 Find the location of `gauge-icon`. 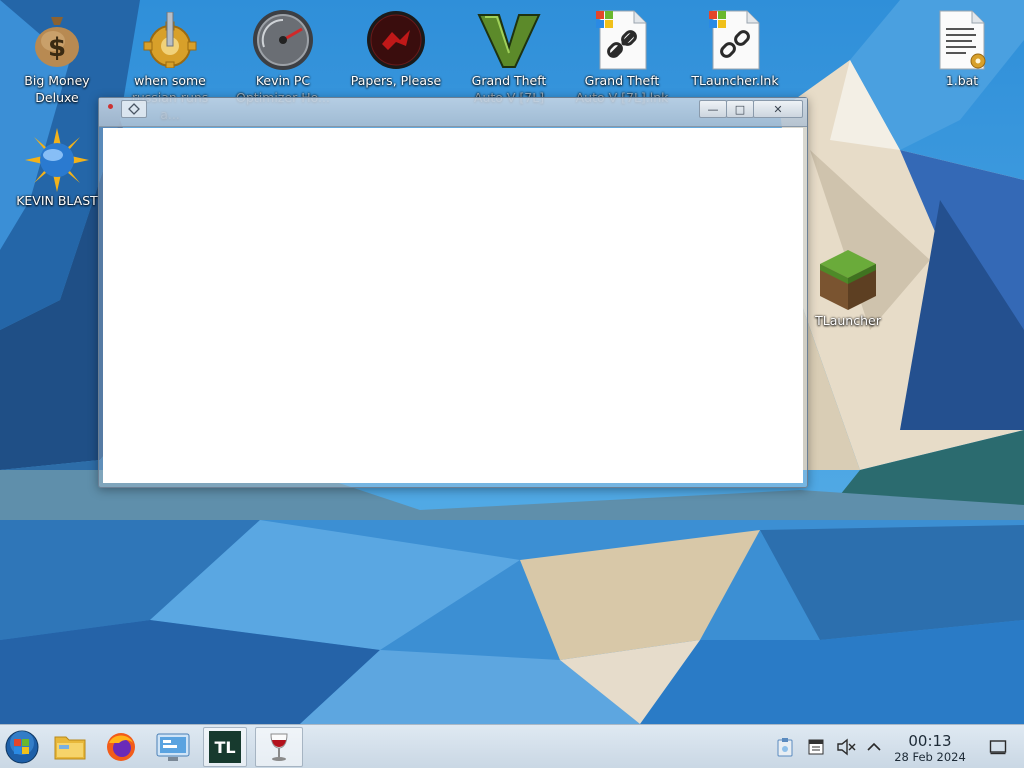

gauge-icon is located at coordinates (283, 40).